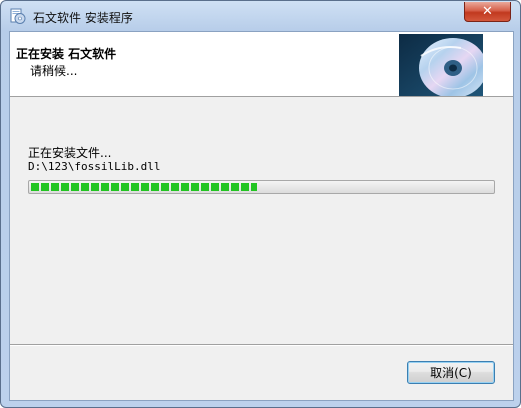 The width and height of the screenshot is (521, 408). What do you see at coordinates (94, 166) in the screenshot?
I see `current-file-path: D:\123\fossilLib.dll` at bounding box center [94, 166].